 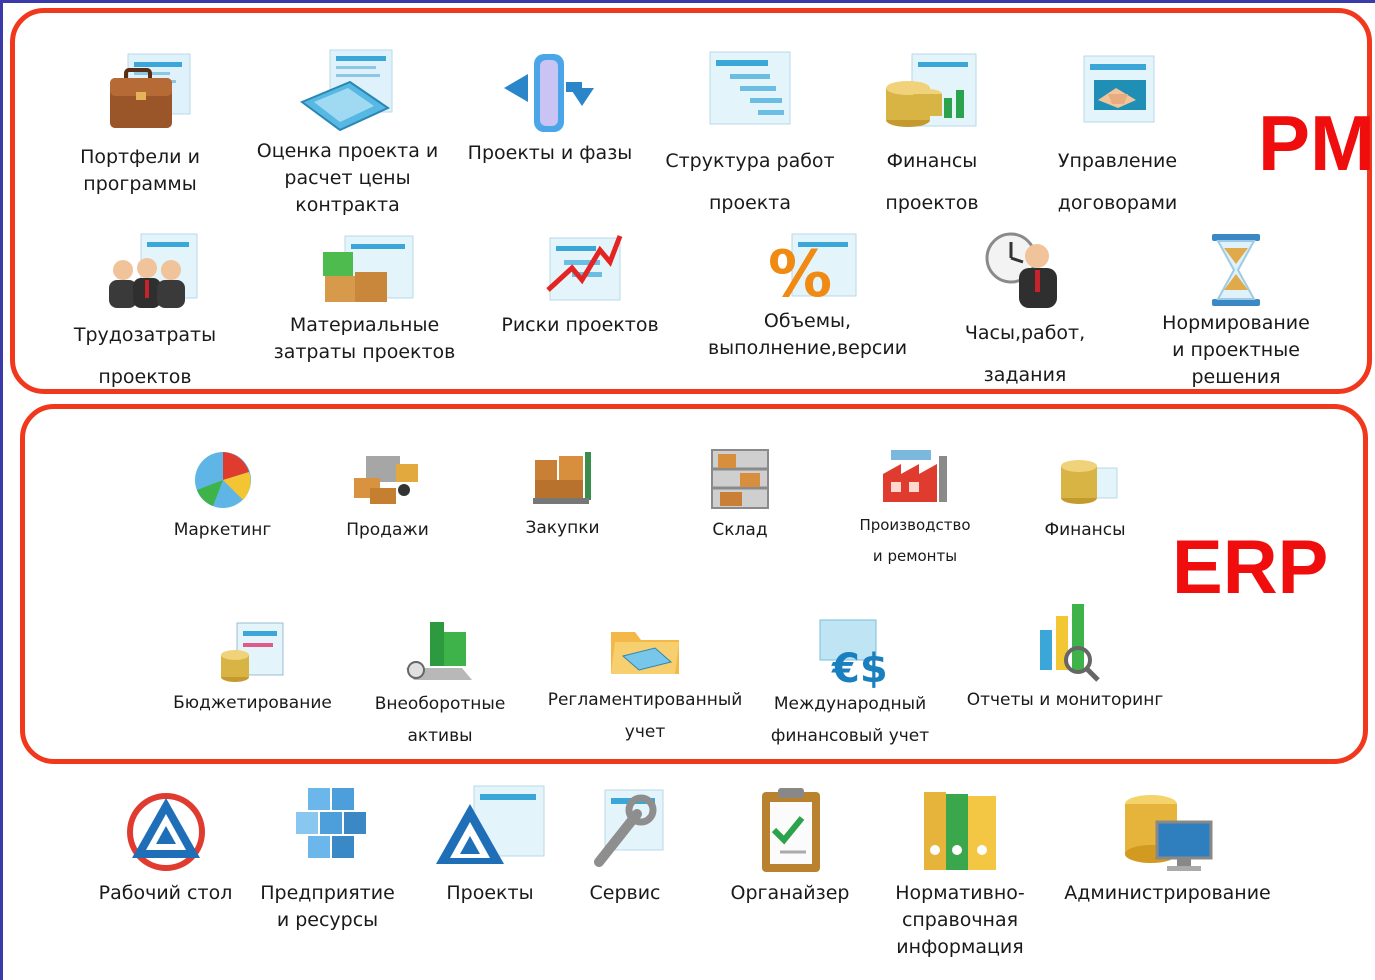 I want to click on module-reports: Отчеты и мониторинг, so click(x=1065, y=658).